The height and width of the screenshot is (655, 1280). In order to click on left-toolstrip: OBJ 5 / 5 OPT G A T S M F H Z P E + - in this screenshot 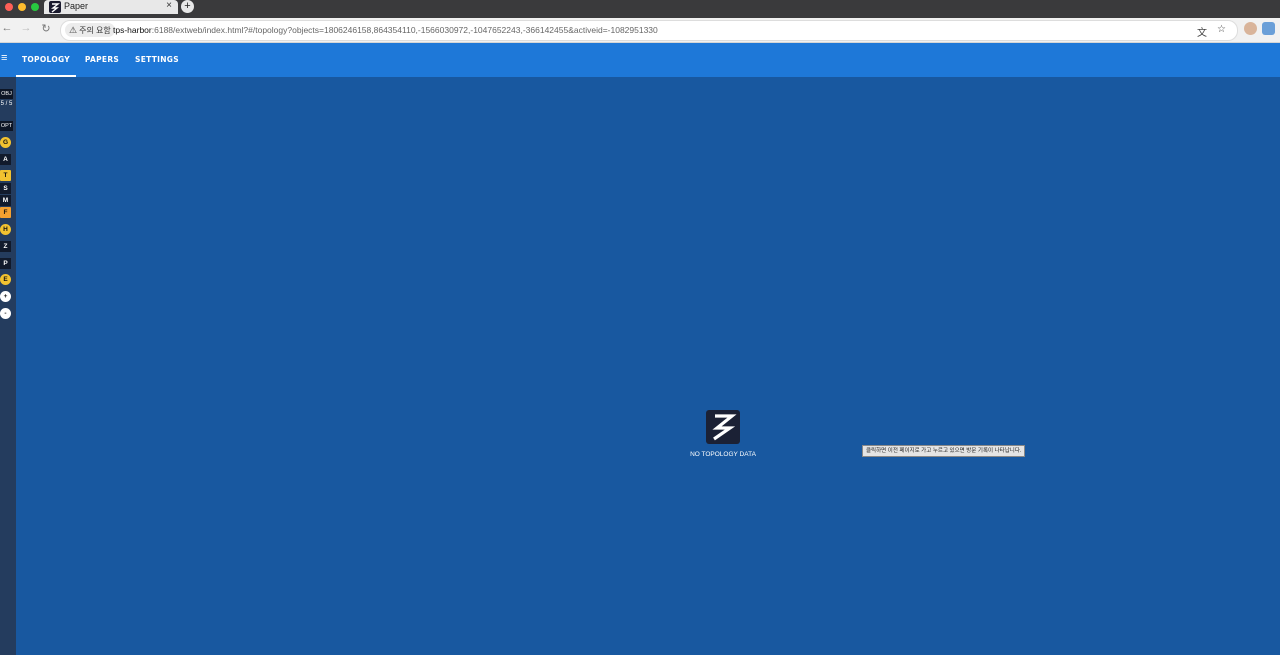, I will do `click(8, 366)`.